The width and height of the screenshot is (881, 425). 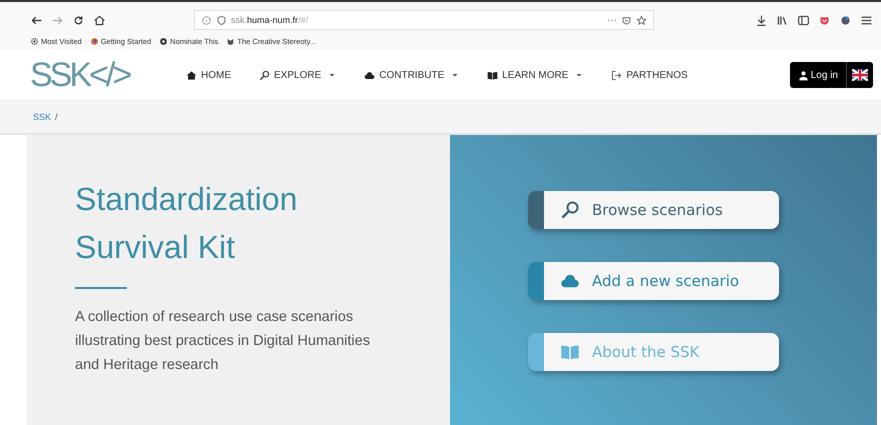 I want to click on nav-link: PARTHENOS, so click(x=649, y=75).